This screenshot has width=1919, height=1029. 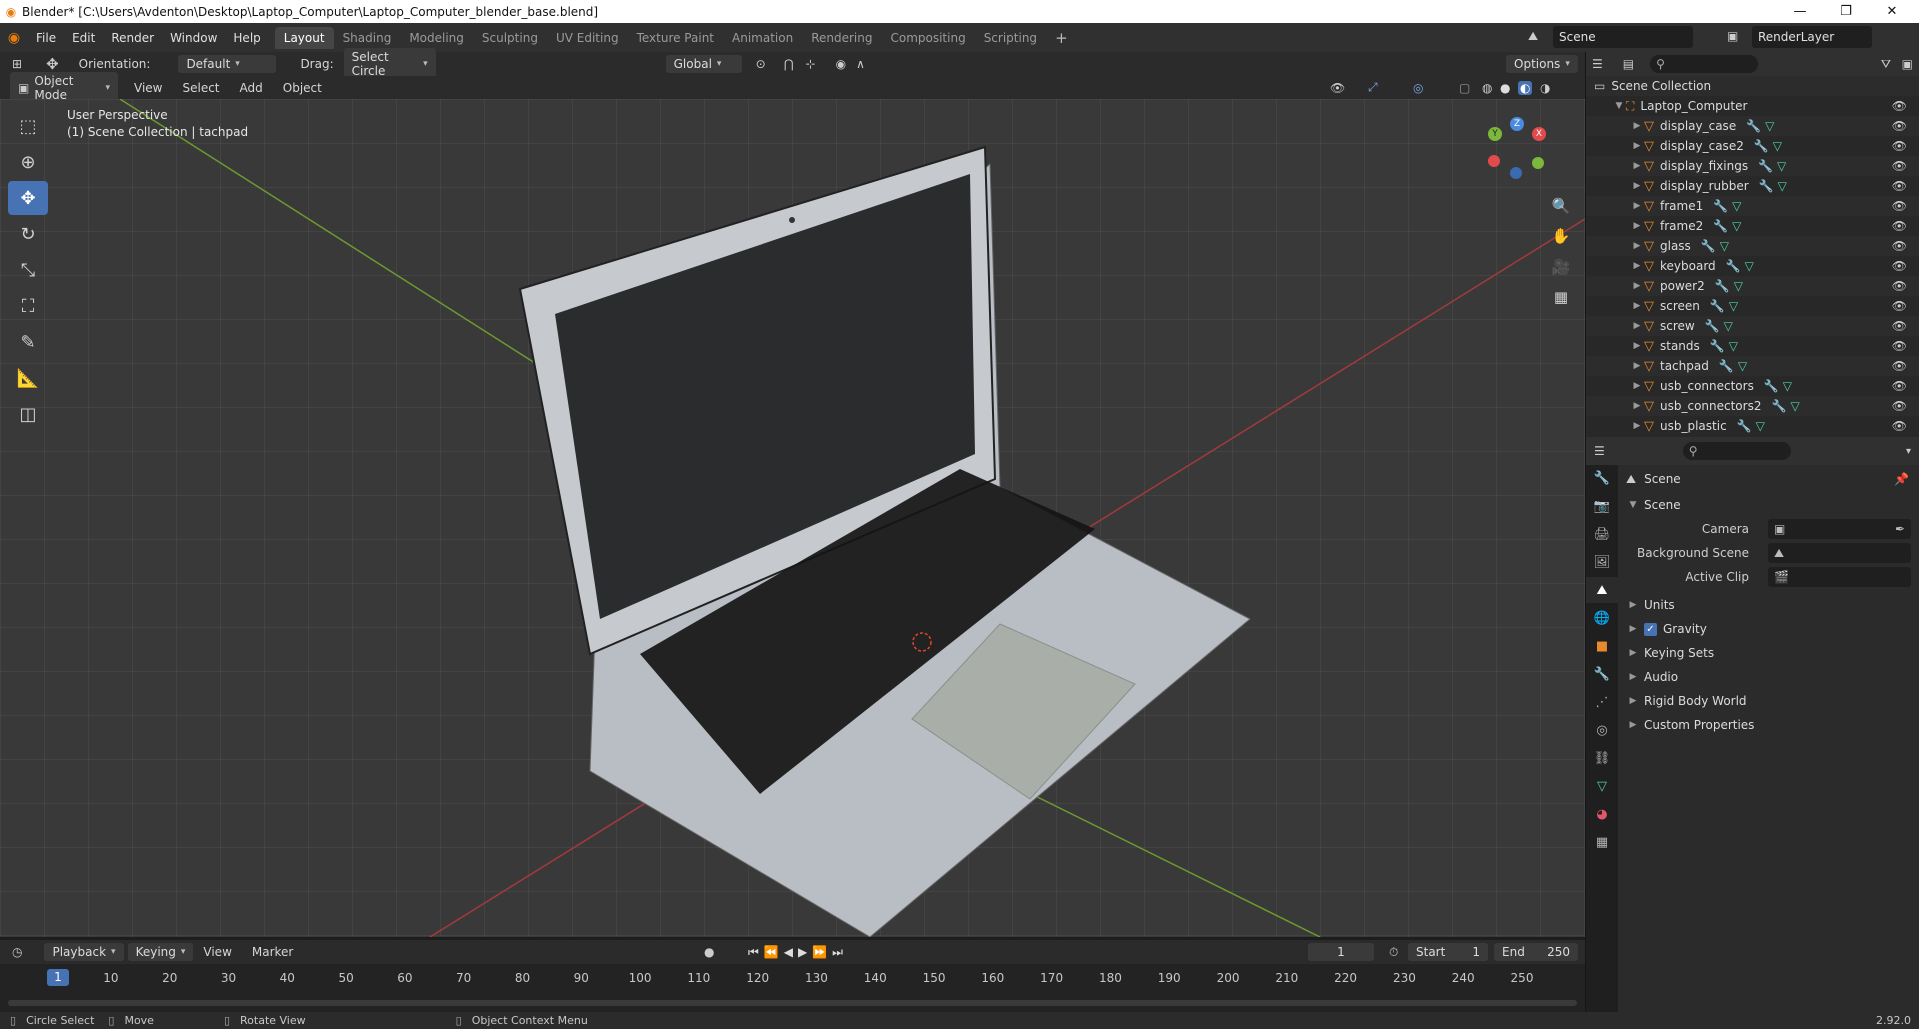 What do you see at coordinates (148, 88) in the screenshot?
I see `viewport-menu-view: View` at bounding box center [148, 88].